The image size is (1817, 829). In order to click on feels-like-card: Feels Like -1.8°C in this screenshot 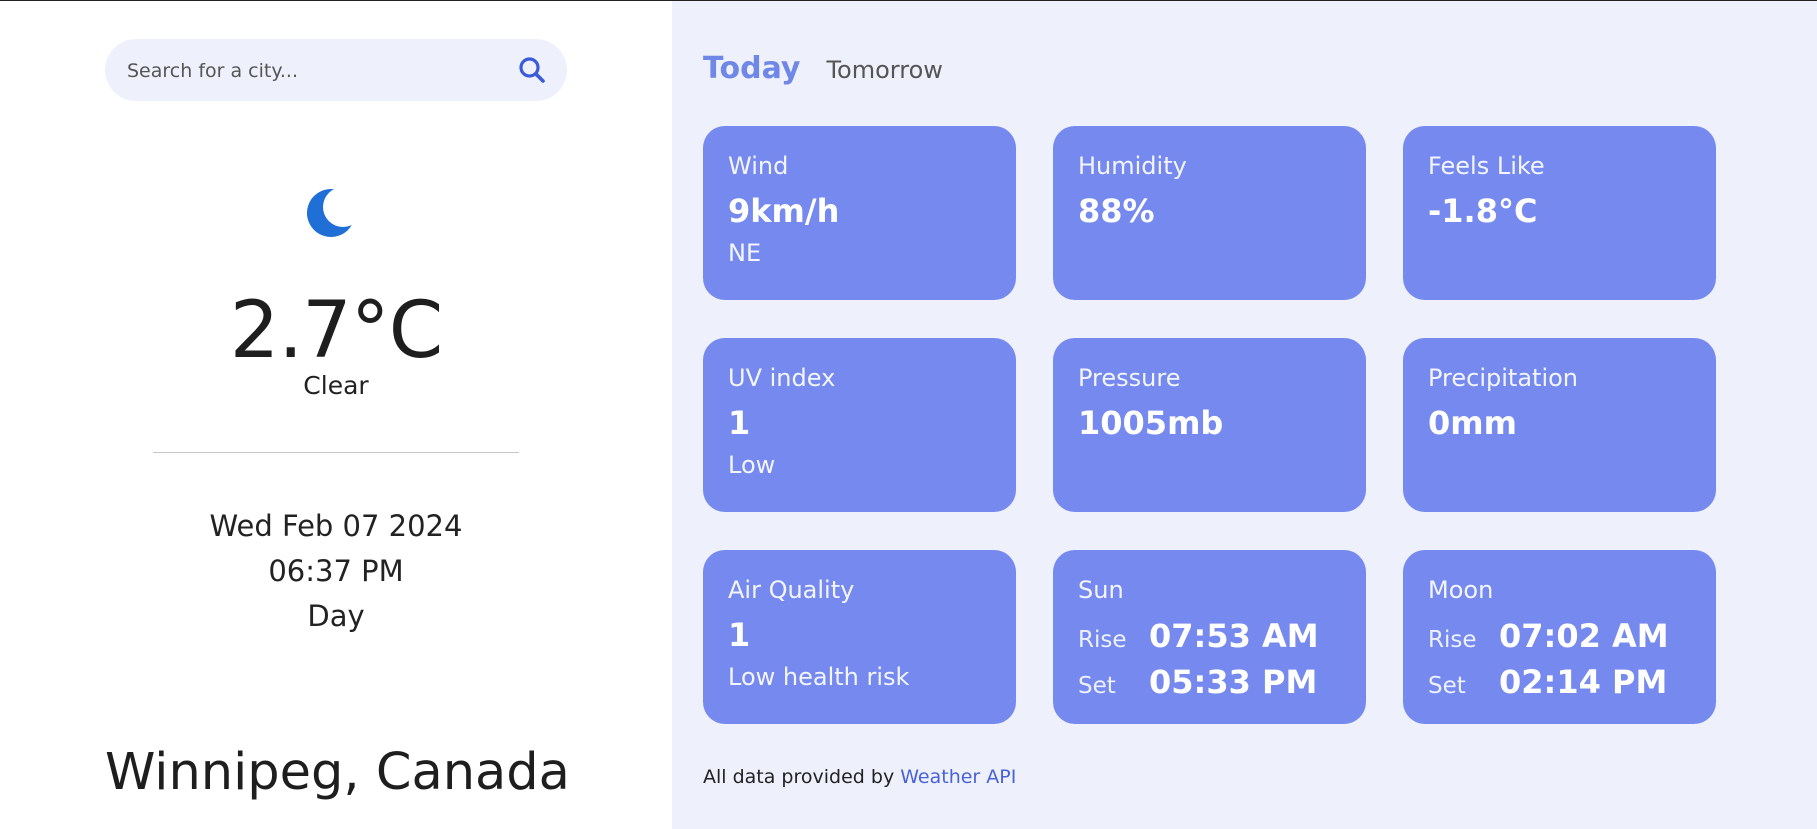, I will do `click(1559, 213)`.